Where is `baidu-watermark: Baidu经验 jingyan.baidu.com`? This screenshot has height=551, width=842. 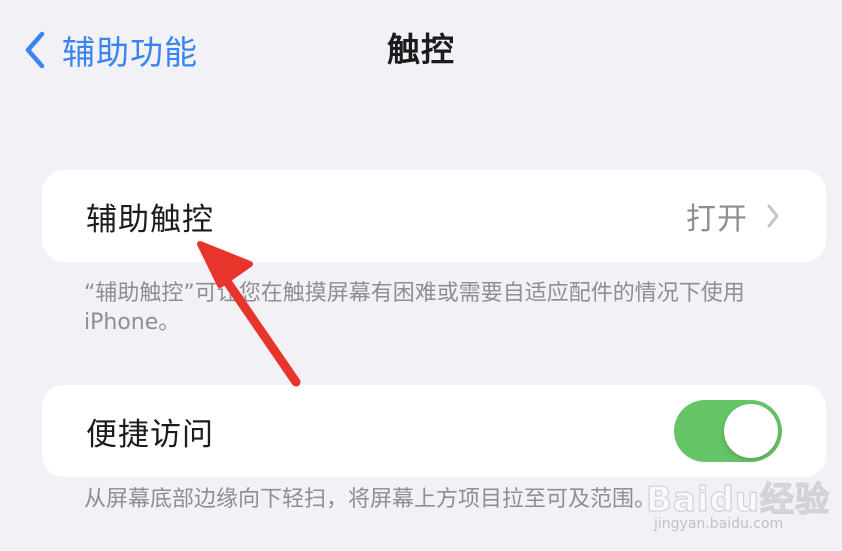 baidu-watermark: Baidu经验 jingyan.baidu.com is located at coordinates (736, 502).